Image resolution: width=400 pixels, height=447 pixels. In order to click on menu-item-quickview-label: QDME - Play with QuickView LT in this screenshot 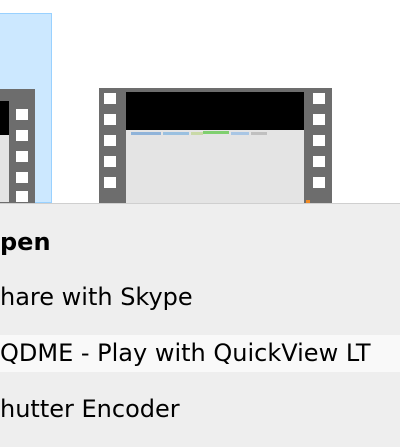, I will do `click(185, 353)`.